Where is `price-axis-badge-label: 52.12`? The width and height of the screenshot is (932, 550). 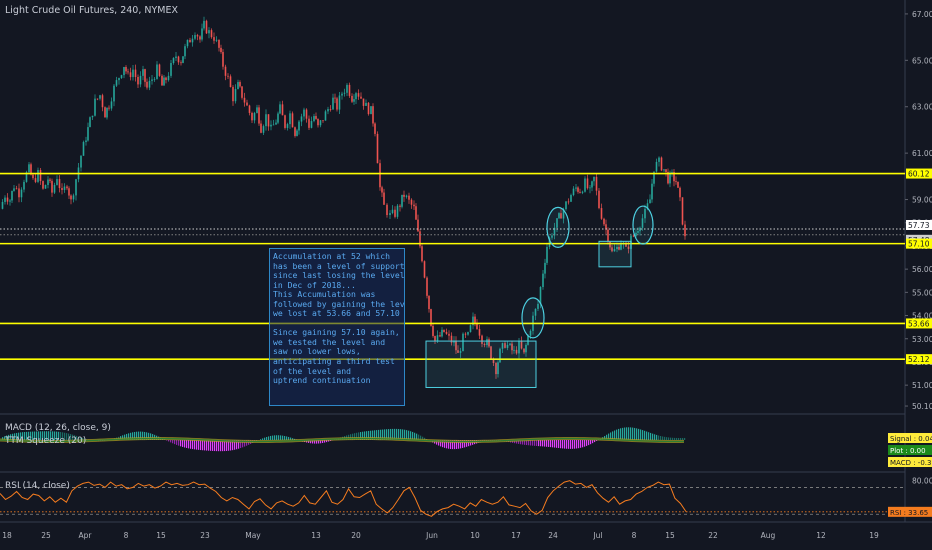
price-axis-badge-label: 52.12 is located at coordinates (919, 359).